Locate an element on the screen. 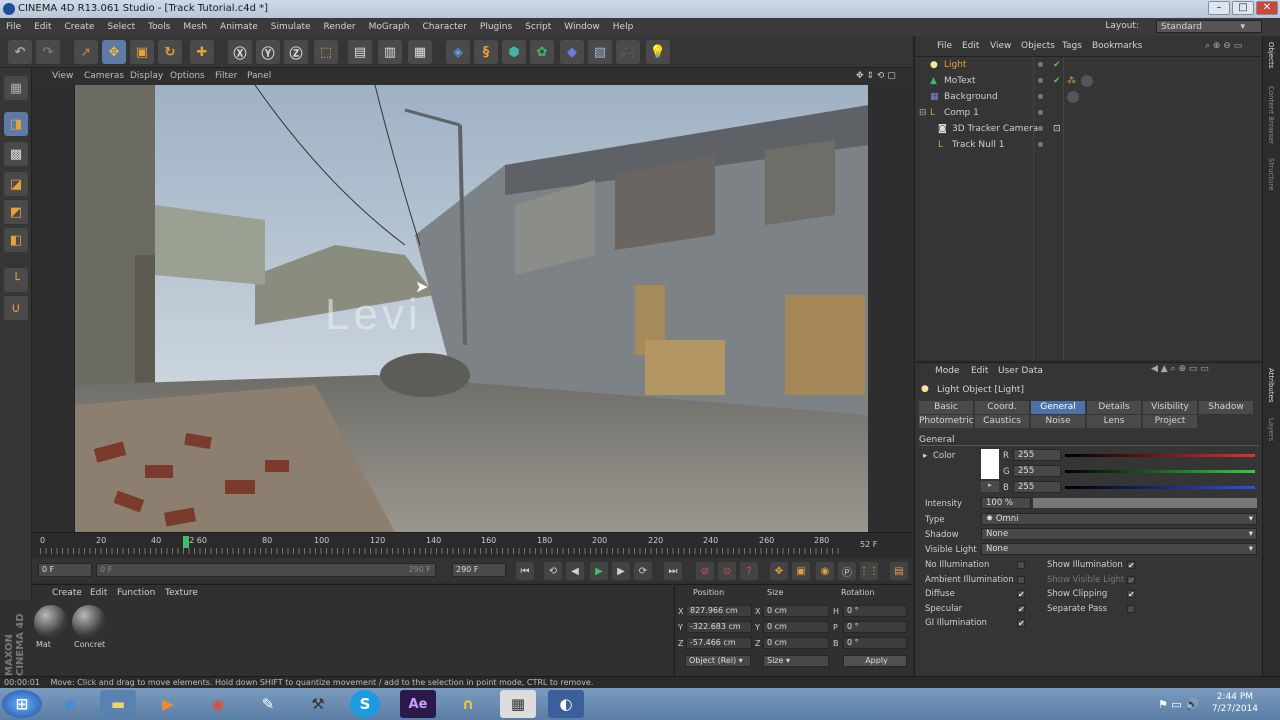 Image resolution: width=1280 pixels, height=720 pixels. keyframe-selection-icon: ? is located at coordinates (749, 571).